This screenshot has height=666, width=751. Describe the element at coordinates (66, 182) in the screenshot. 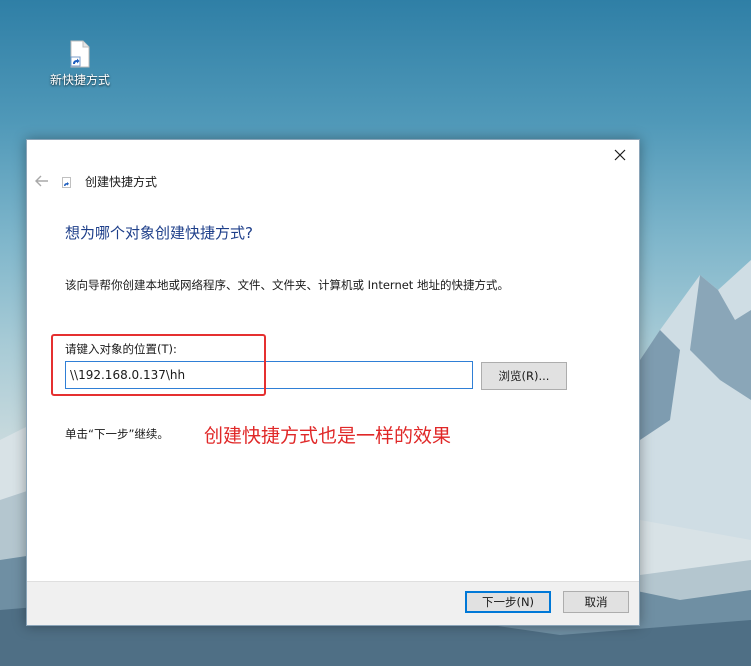

I see `shortcut-small-icon` at that location.